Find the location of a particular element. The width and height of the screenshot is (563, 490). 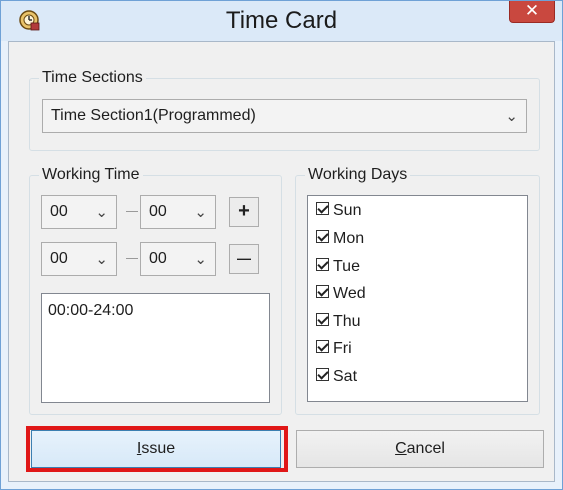

day-label: Tue is located at coordinates (346, 266).